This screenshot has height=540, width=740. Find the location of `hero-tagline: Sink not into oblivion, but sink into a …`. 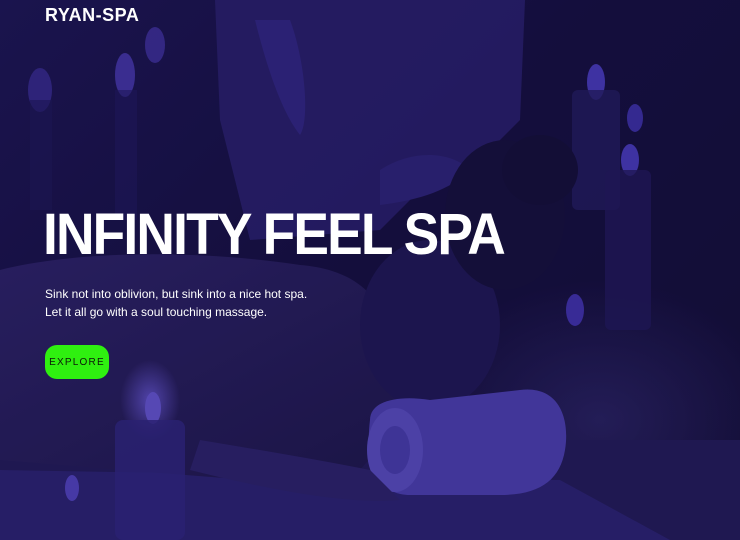

hero-tagline: Sink not into oblivion, but sink into a … is located at coordinates (176, 303).